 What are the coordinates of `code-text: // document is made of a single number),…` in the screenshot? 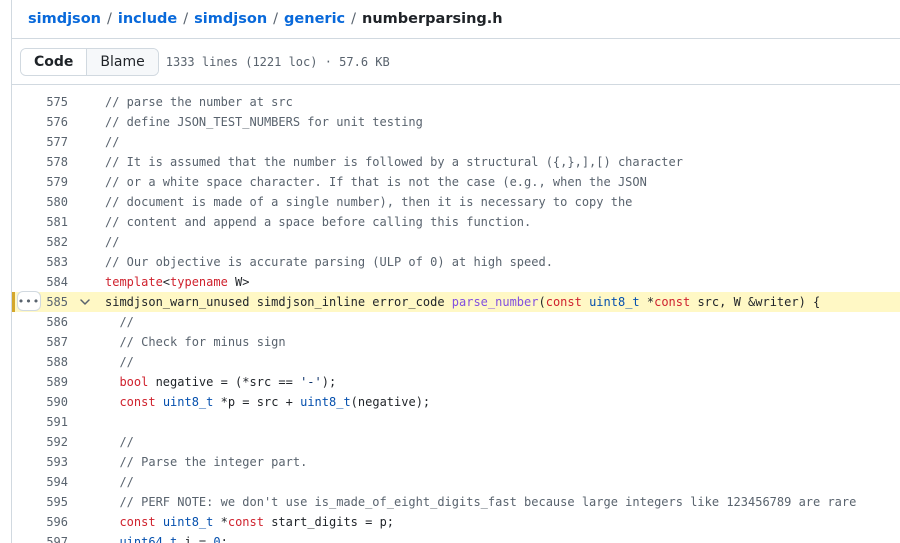 It's located at (368, 202).